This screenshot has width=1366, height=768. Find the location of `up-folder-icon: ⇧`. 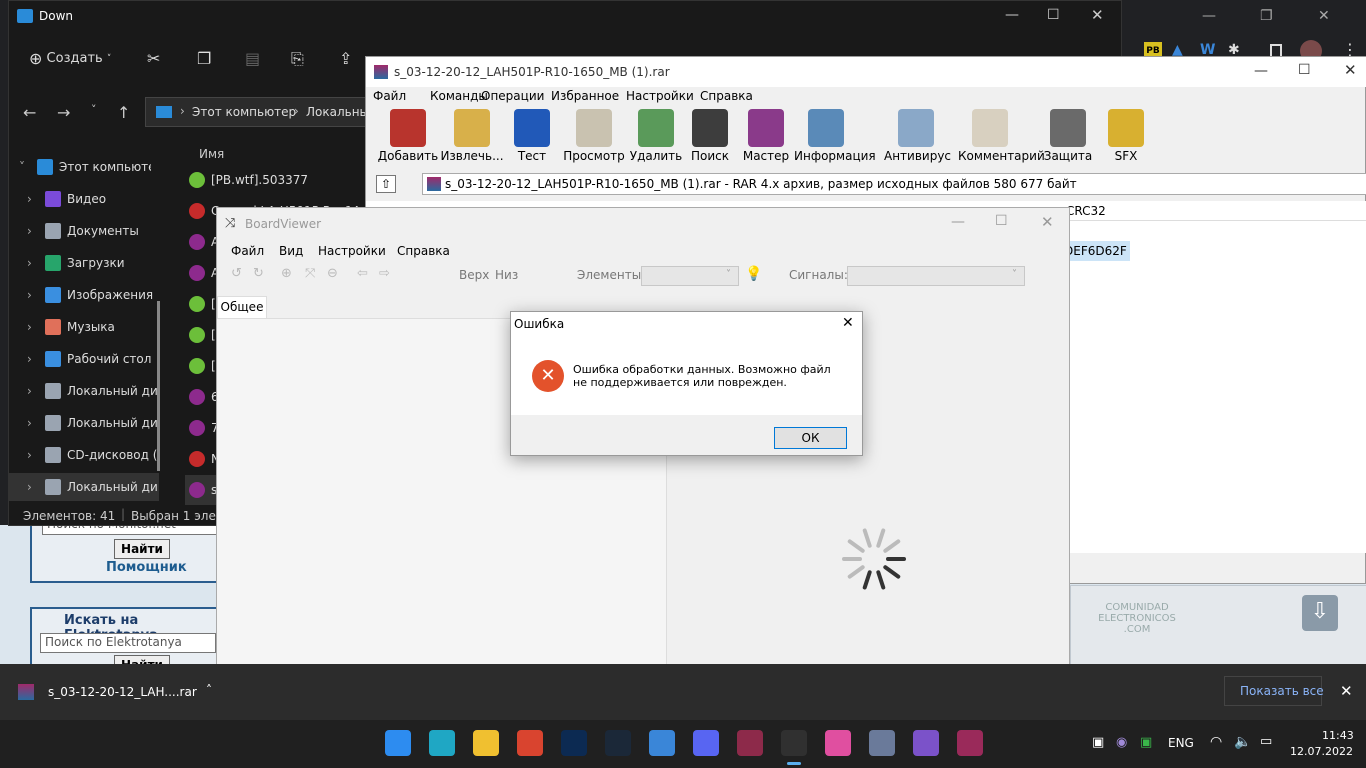

up-folder-icon: ⇧ is located at coordinates (386, 184).